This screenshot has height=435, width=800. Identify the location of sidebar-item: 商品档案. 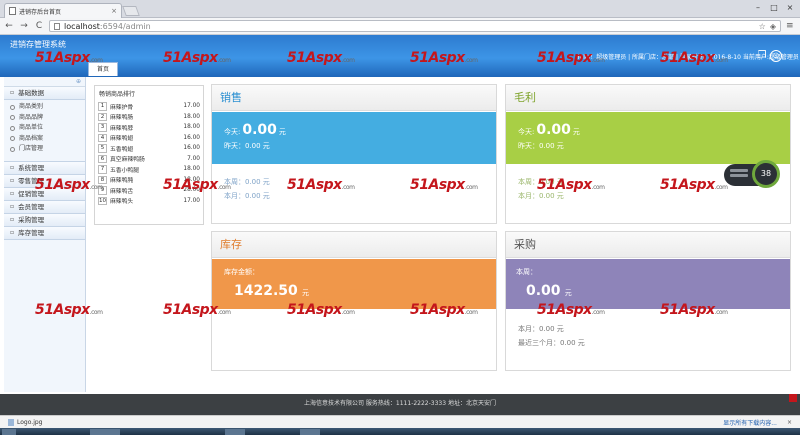
(44, 139).